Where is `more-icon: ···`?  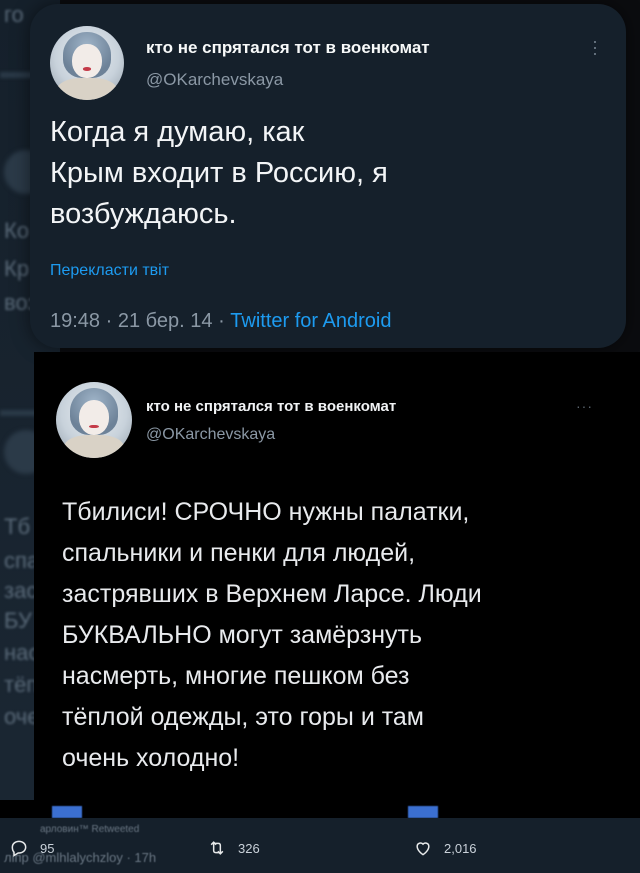
more-icon: ··· is located at coordinates (584, 406).